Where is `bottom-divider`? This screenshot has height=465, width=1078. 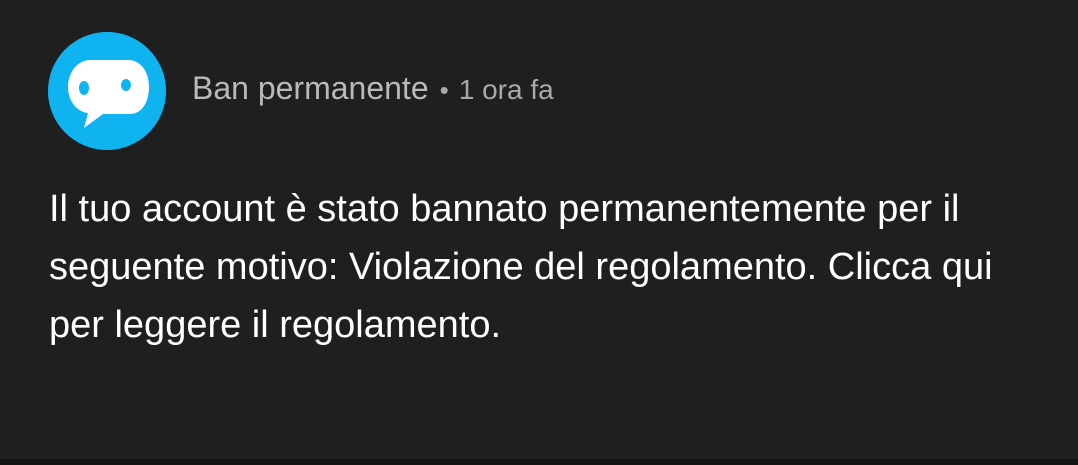 bottom-divider is located at coordinates (539, 462).